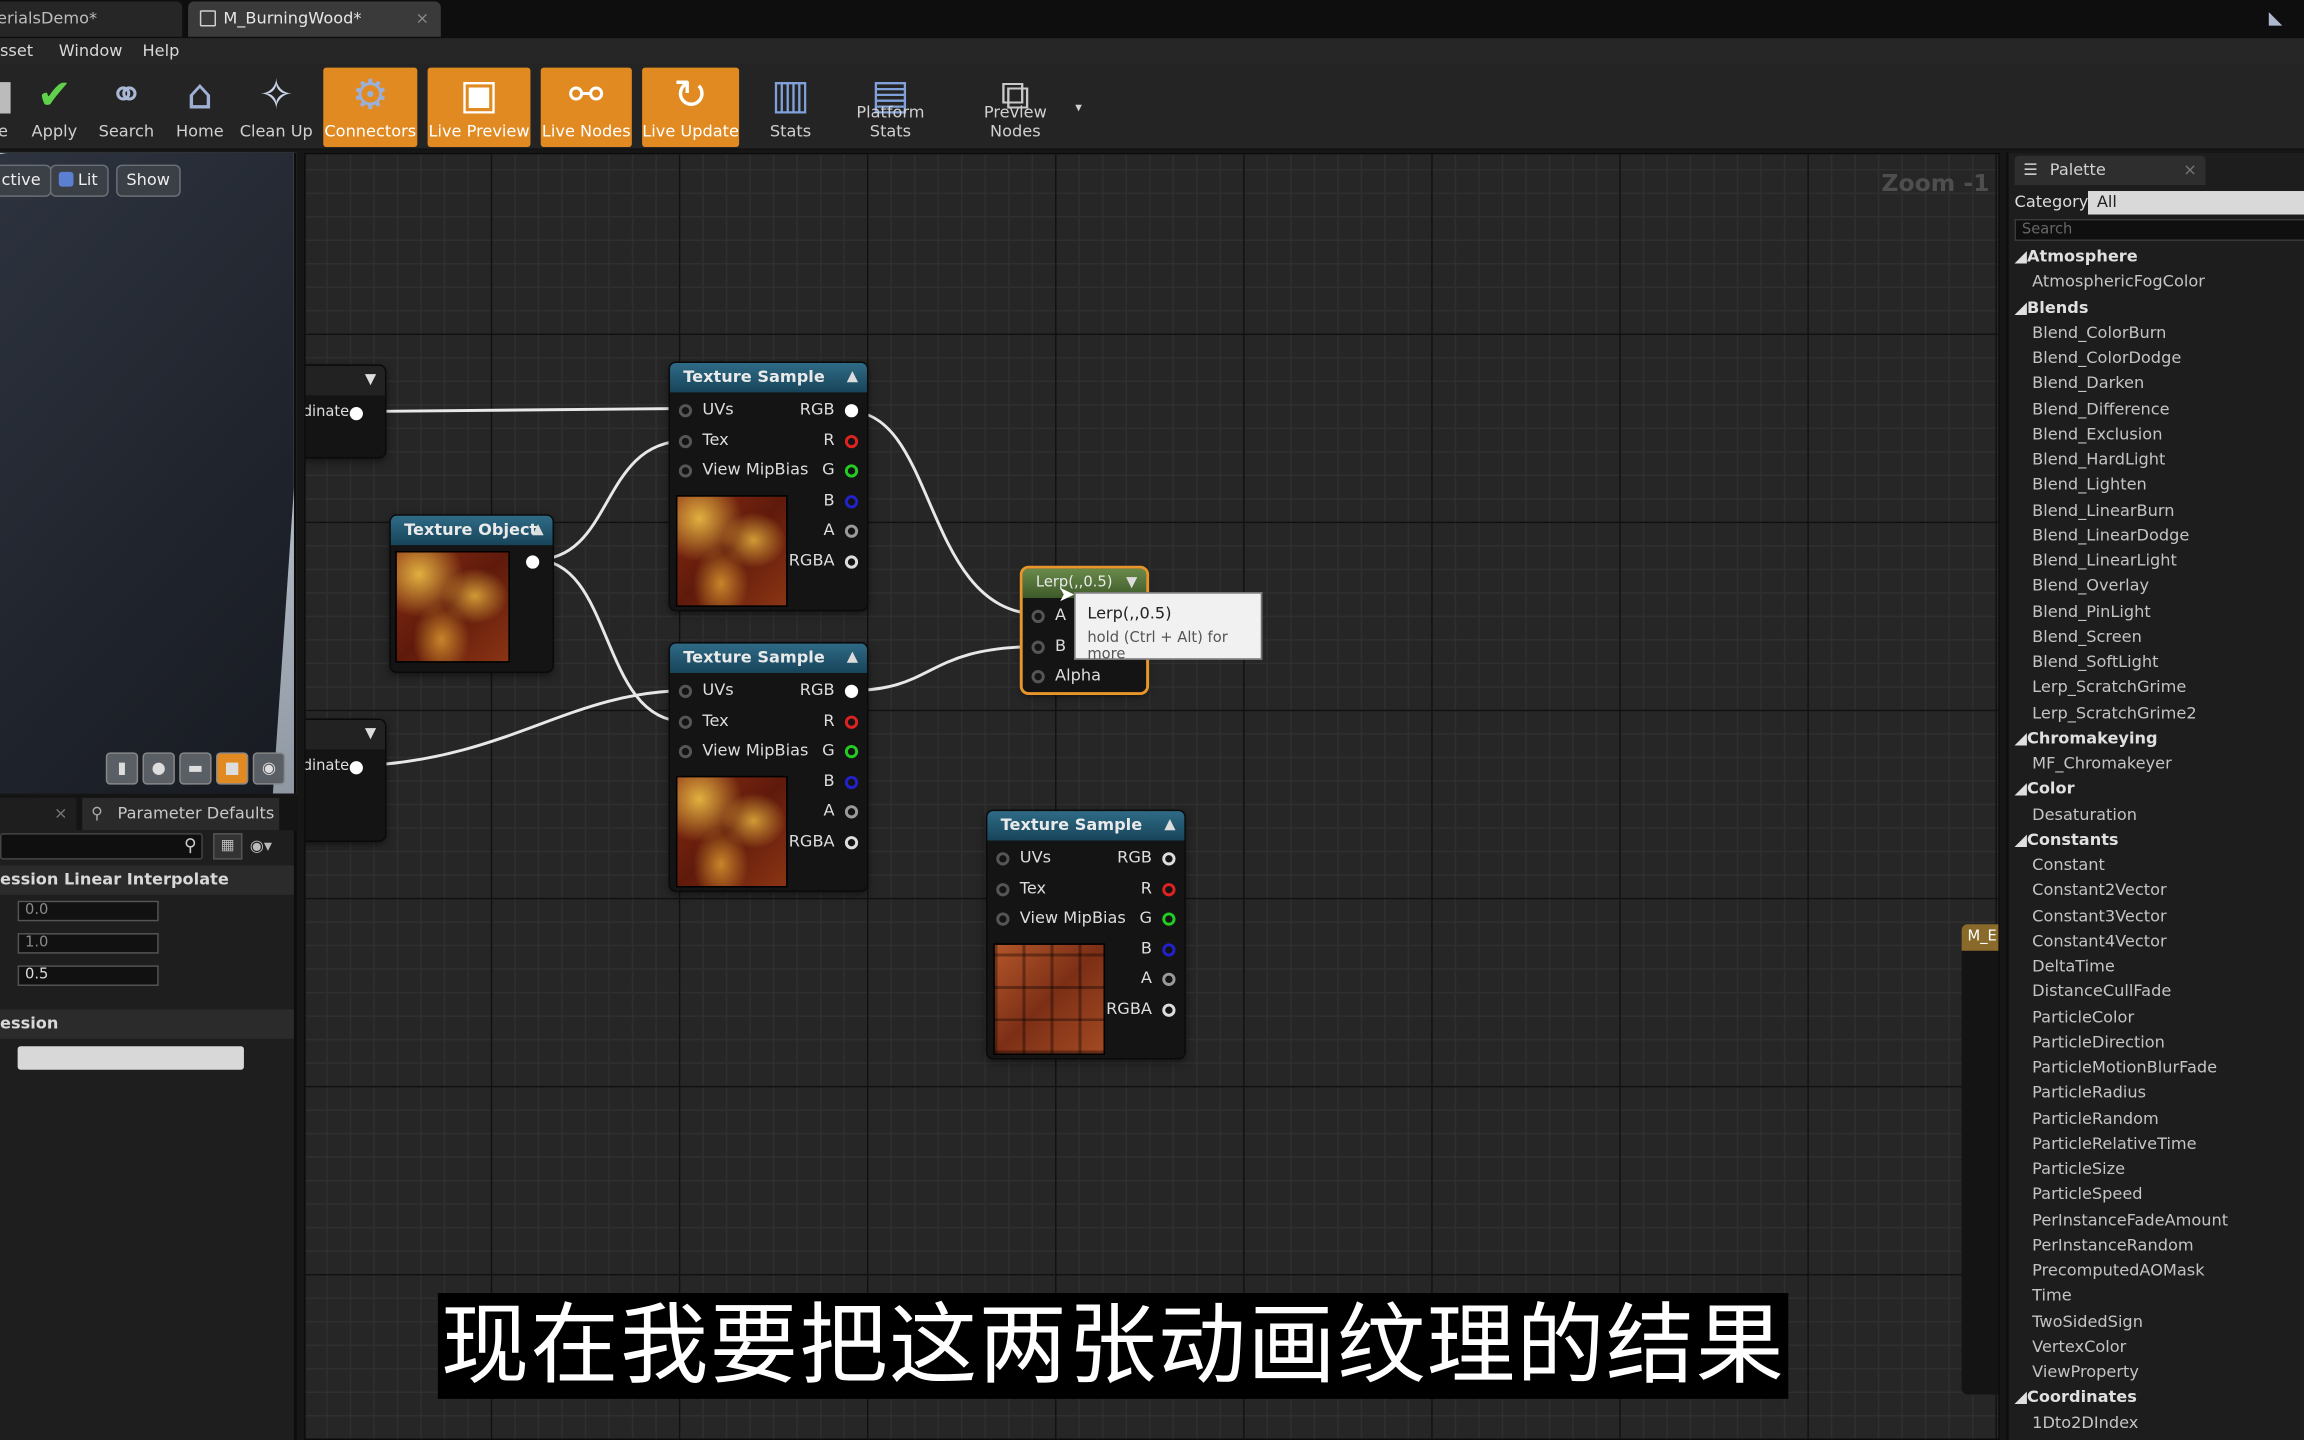  What do you see at coordinates (314, 19) in the screenshot?
I see `tab-m-burningwood: M_BurningWood* ×` at bounding box center [314, 19].